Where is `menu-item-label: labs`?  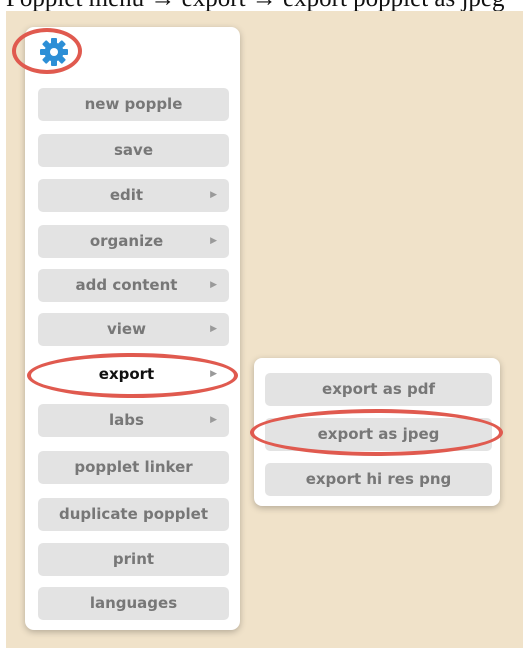 menu-item-label: labs is located at coordinates (126, 420).